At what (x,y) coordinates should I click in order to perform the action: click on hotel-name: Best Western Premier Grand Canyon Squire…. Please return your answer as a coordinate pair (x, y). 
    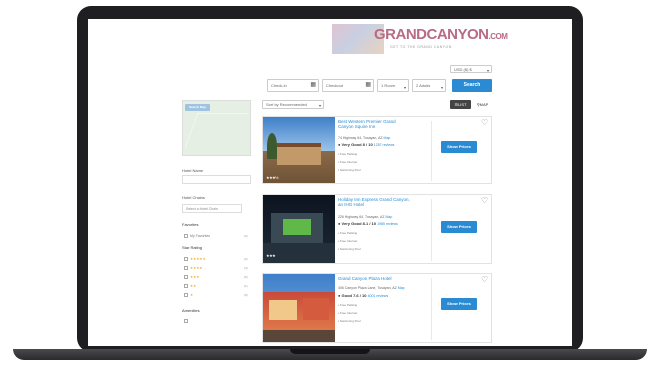
    Looking at the image, I should click on (375, 124).